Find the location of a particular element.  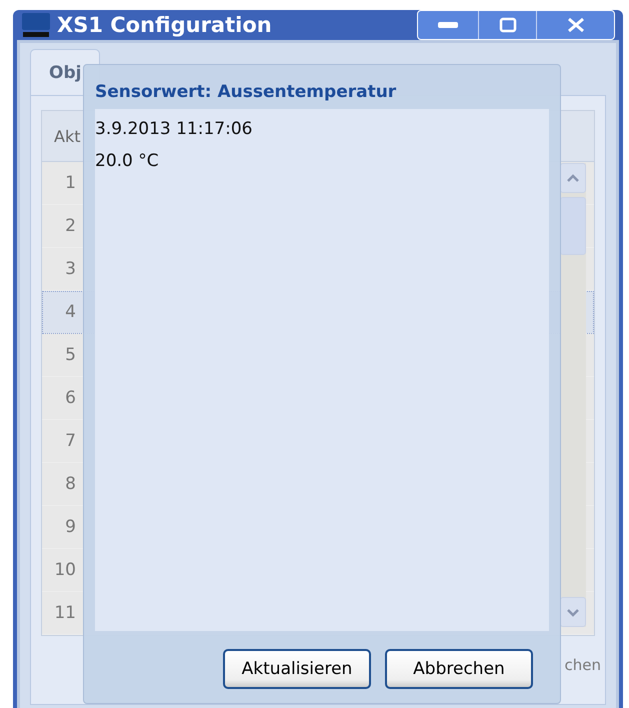

footer-button: chen is located at coordinates (582, 665).